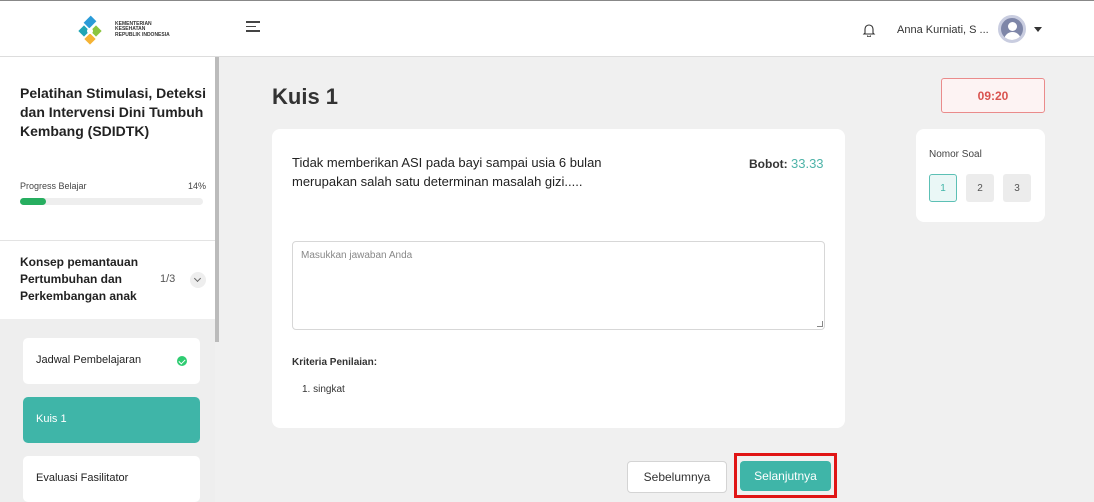  I want to click on lesson-label: Jadwal Pembelajaran, so click(89, 360).